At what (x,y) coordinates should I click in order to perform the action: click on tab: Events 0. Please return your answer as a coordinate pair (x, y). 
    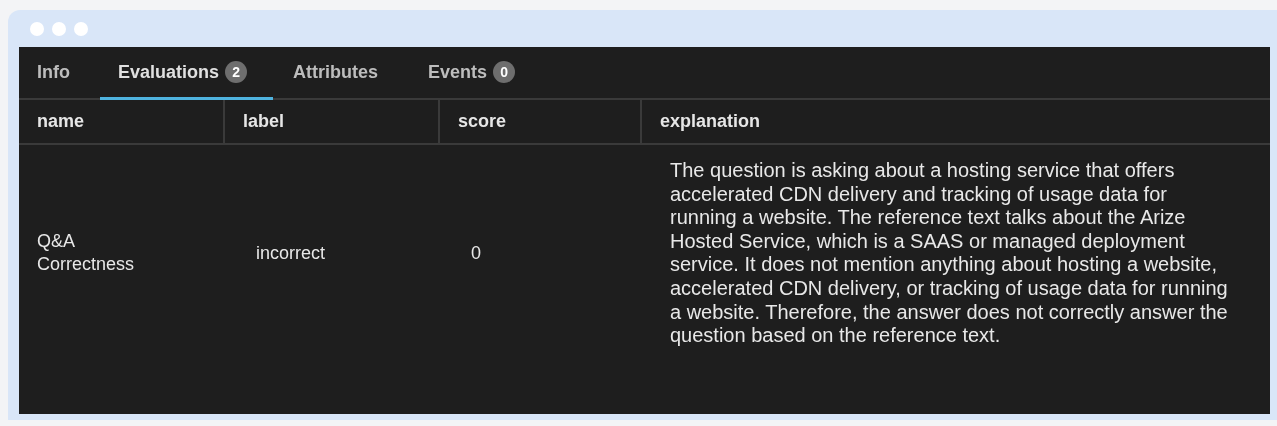
    Looking at the image, I should click on (472, 73).